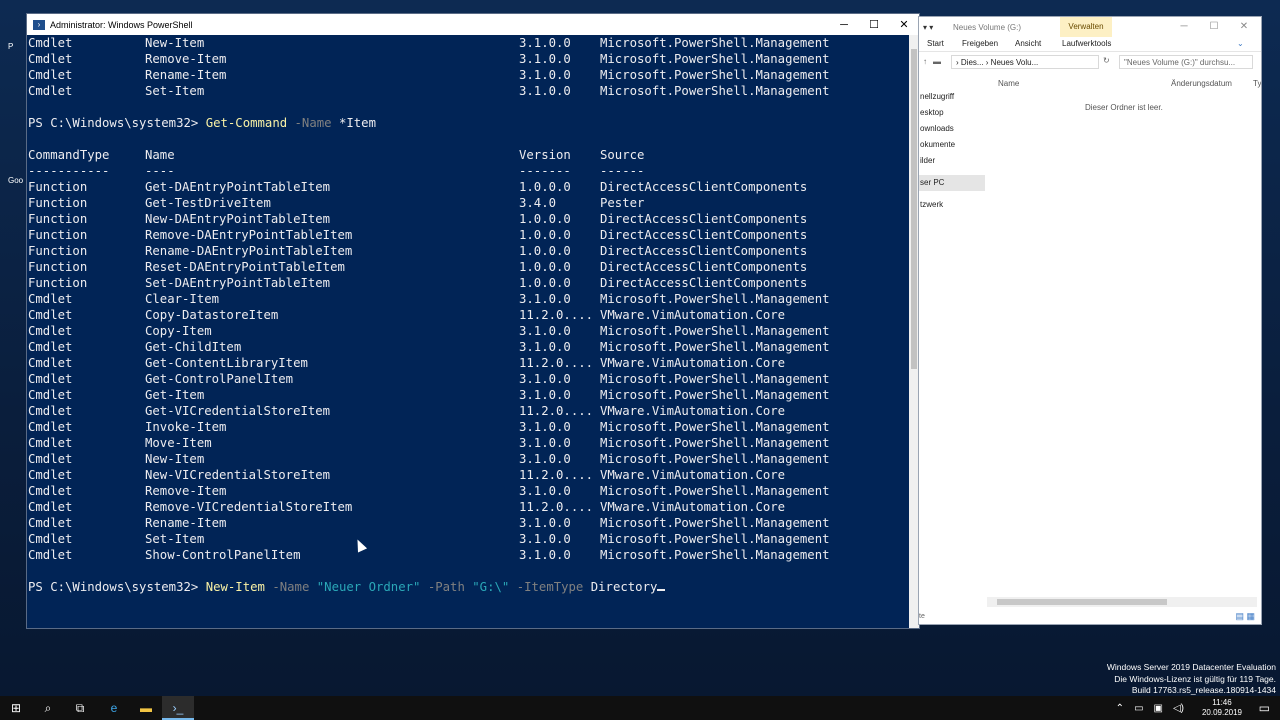 This screenshot has height=720, width=1280. I want to click on tab-share: Freigeben, so click(980, 43).